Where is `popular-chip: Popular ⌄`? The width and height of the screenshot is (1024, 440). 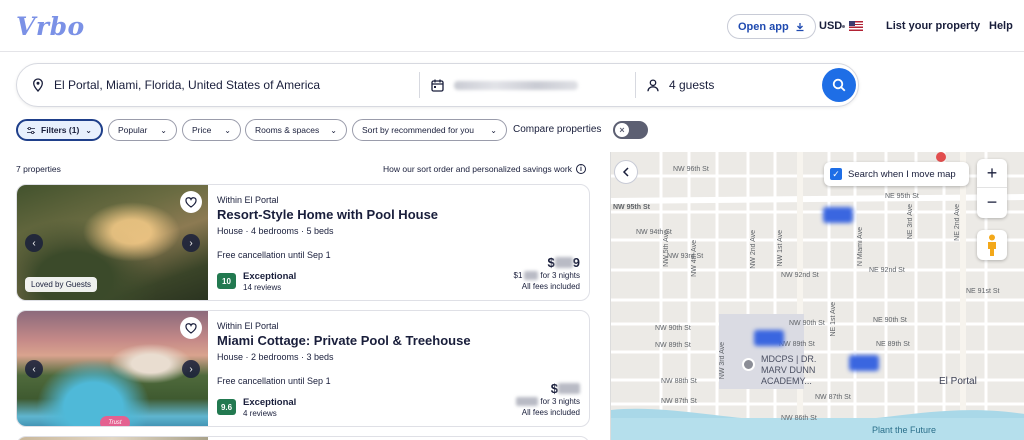
popular-chip: Popular ⌄ is located at coordinates (142, 130).